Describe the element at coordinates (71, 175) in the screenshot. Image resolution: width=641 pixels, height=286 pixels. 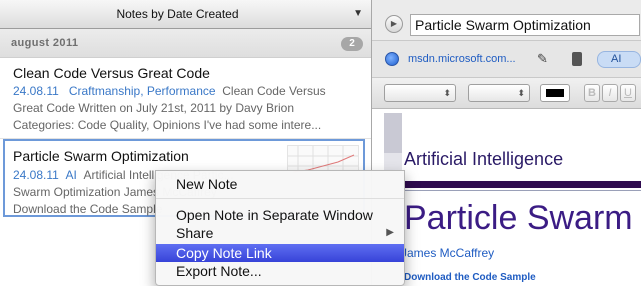
I see `note-tags: AI` at that location.